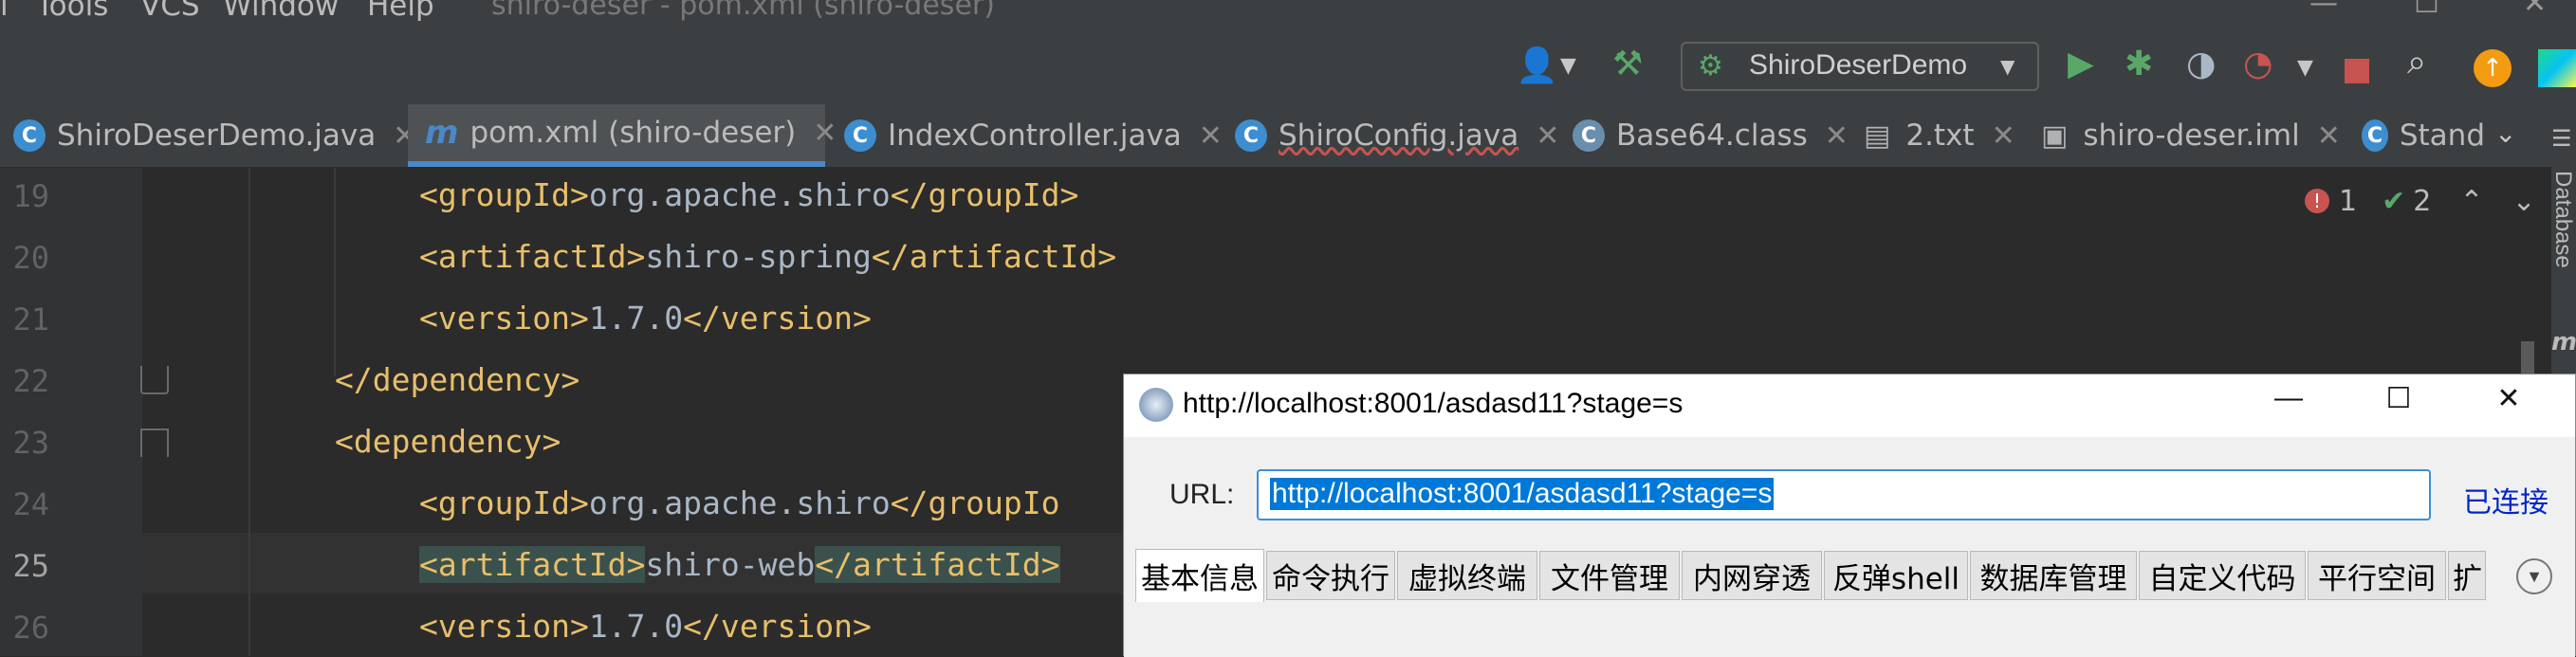 The height and width of the screenshot is (657, 2576). I want to click on menu-window: Window, so click(281, 11).